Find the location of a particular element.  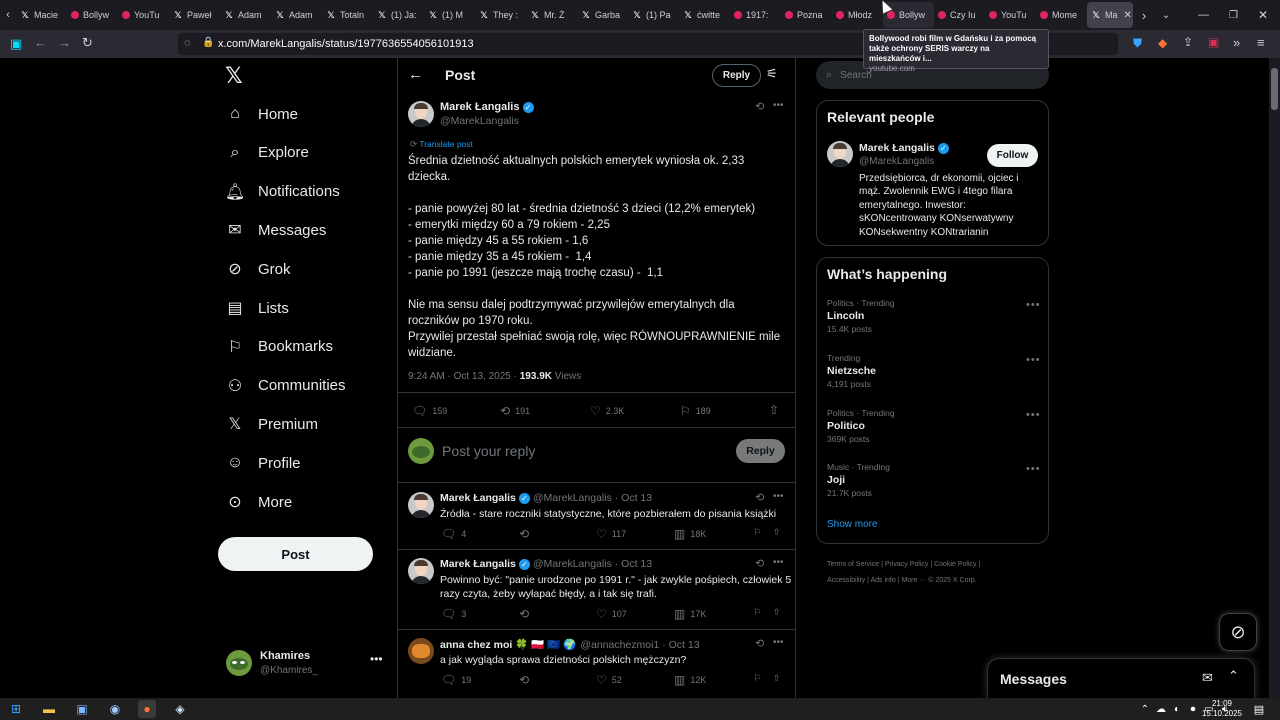

nav-item-bookmarks: ⚐ Bookmarks is located at coordinates (279, 347).